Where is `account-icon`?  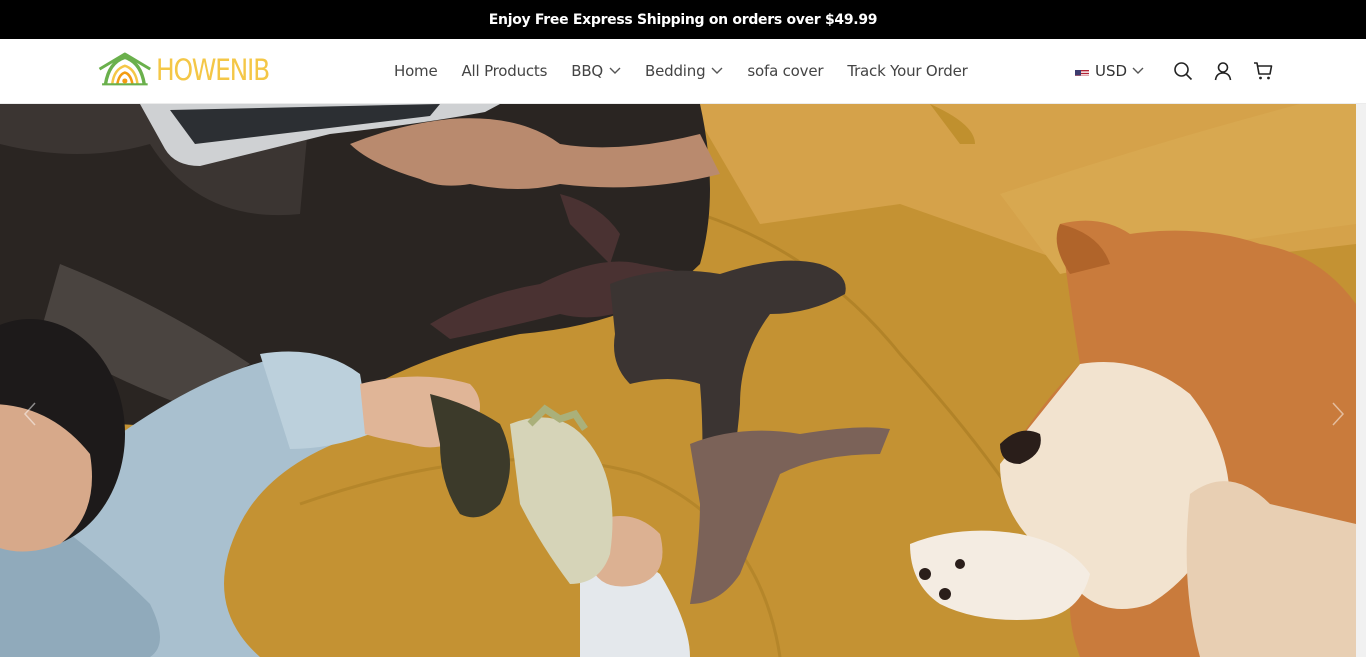 account-icon is located at coordinates (1223, 71).